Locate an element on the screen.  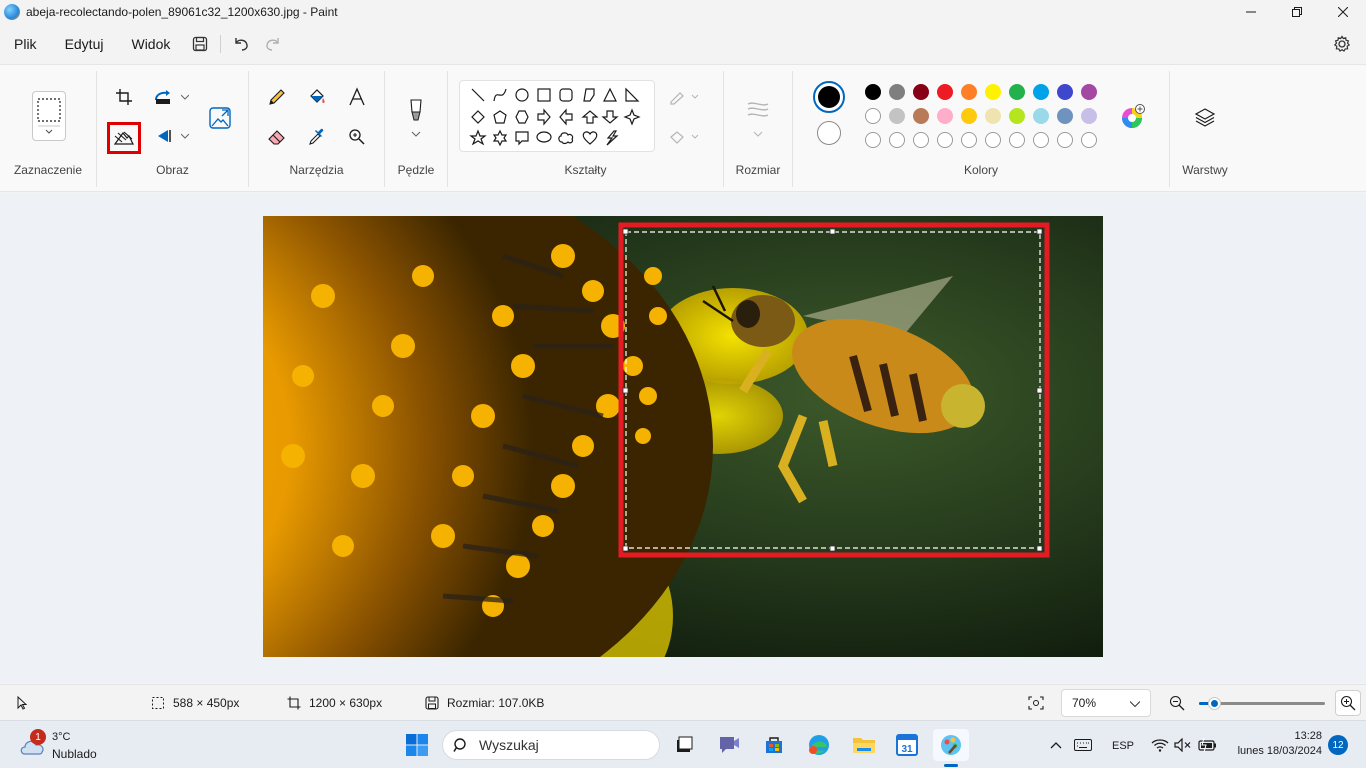
shape-fill-button is located at coordinates (684, 137).